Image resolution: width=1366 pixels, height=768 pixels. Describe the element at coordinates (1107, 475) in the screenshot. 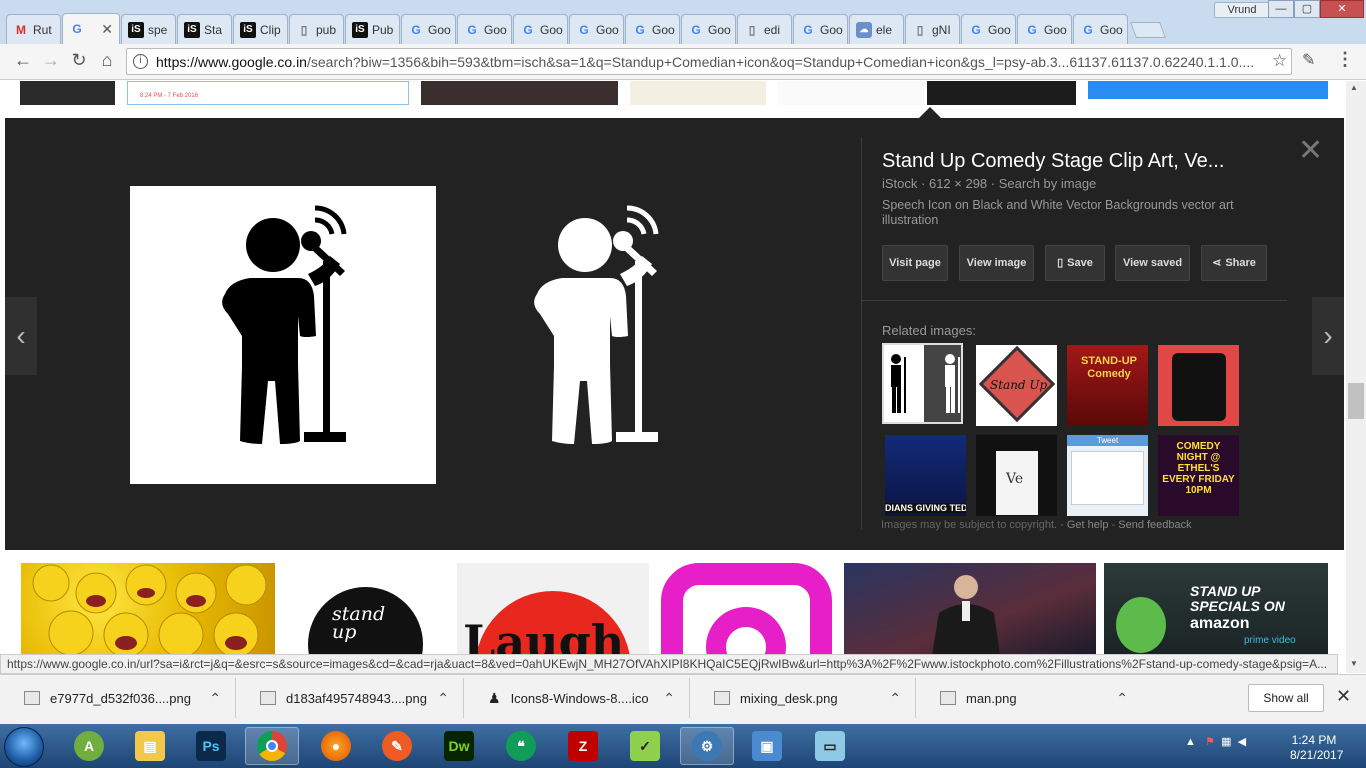

I see `related-image: Tweet` at that location.